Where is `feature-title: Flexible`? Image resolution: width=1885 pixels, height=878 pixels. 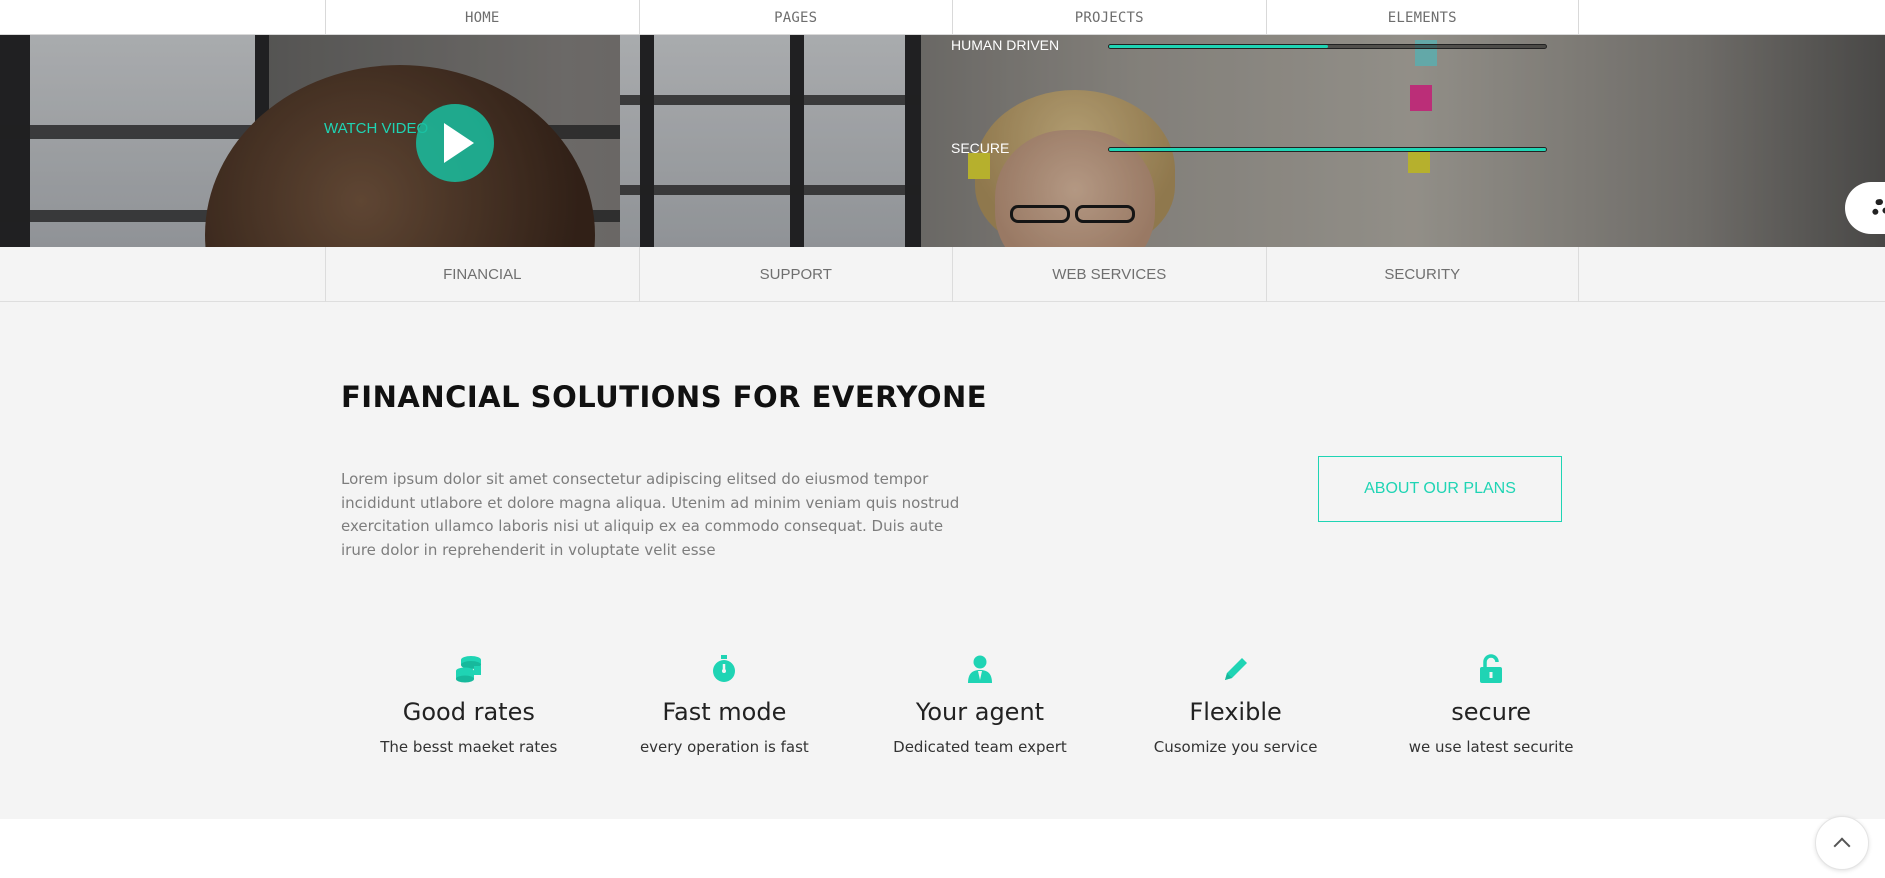 feature-title: Flexible is located at coordinates (1235, 712).